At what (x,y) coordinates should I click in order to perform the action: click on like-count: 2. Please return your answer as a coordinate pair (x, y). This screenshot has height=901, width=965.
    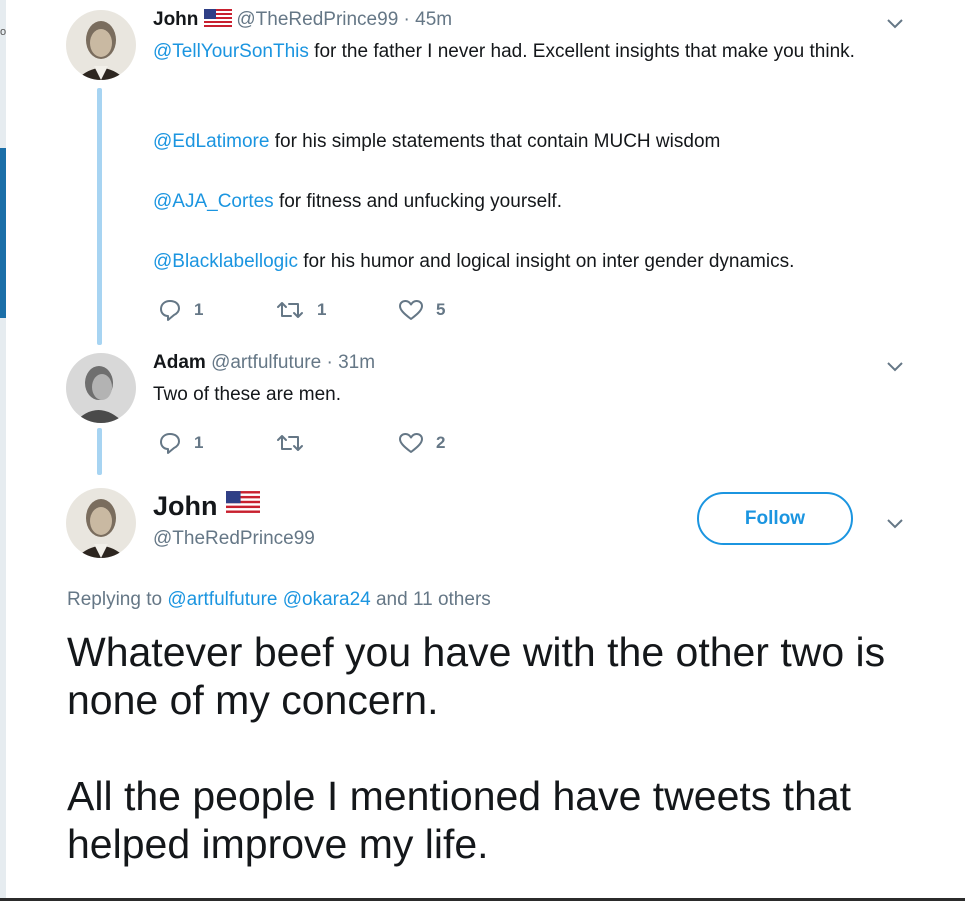
    Looking at the image, I should click on (441, 442).